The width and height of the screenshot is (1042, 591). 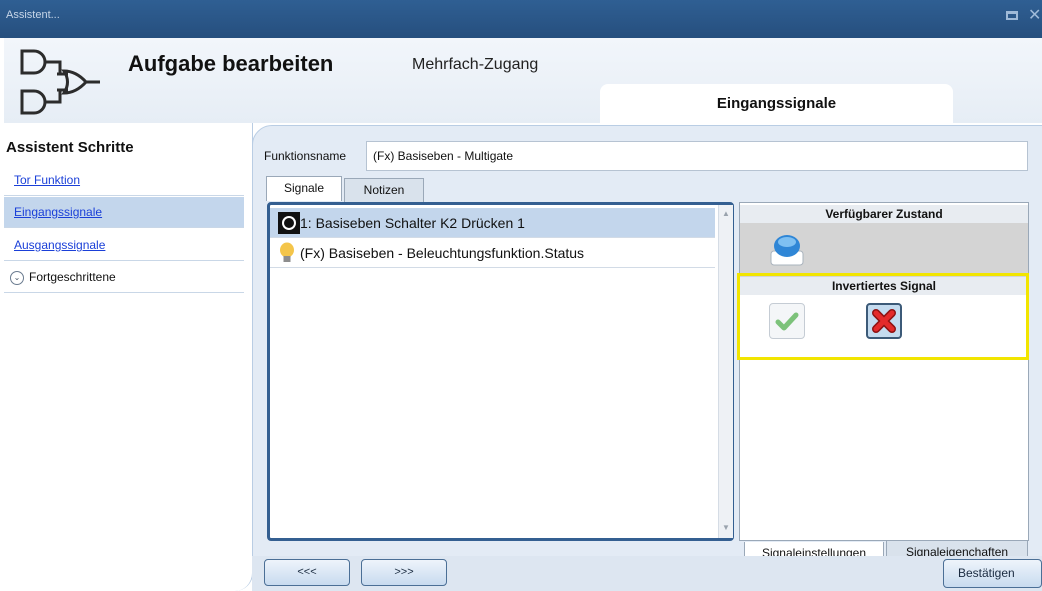 I want to click on logic-gate-icon, so click(x=60, y=82).